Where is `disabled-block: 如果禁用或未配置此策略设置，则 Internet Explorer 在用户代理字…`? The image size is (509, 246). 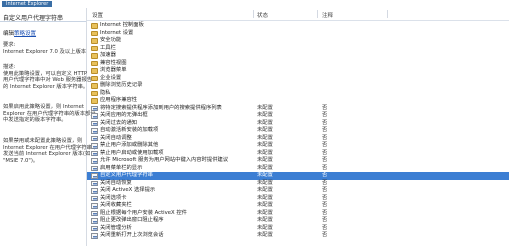 disabled-block: 如果禁用或未配置此策略设置，则 Internet Explorer 在用户代理字… is located at coordinates (50, 151).